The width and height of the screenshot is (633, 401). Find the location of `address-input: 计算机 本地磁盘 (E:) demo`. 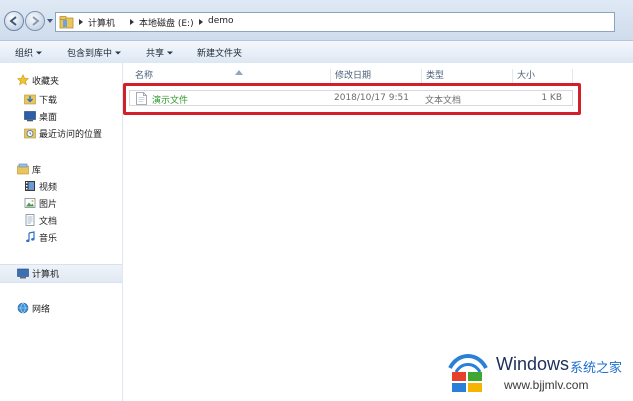

address-input: 计算机 本地磁盘 (E:) demo is located at coordinates (335, 22).